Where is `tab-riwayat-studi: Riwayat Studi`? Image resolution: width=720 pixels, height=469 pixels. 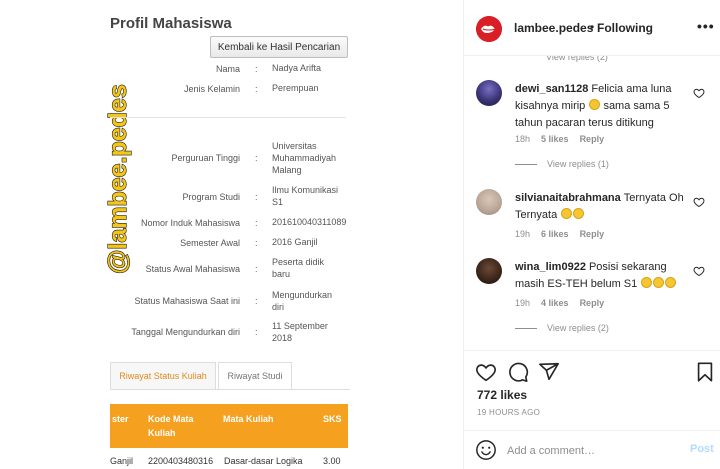
tab-riwayat-studi: Riwayat Studi is located at coordinates (255, 375).